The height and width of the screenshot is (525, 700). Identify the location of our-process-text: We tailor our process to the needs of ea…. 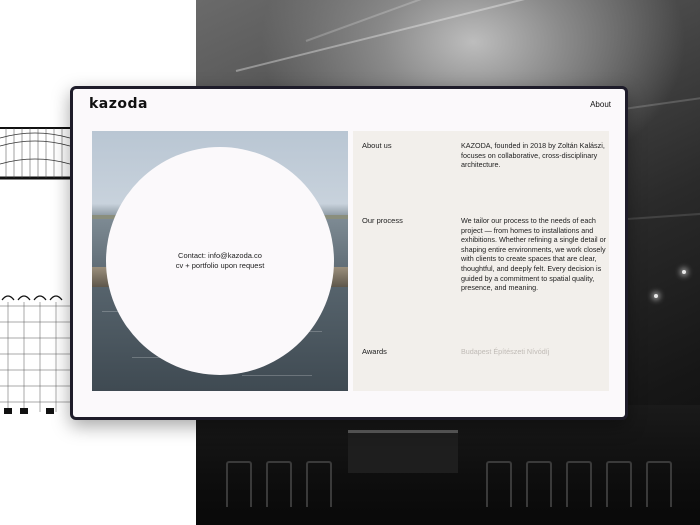
(534, 254).